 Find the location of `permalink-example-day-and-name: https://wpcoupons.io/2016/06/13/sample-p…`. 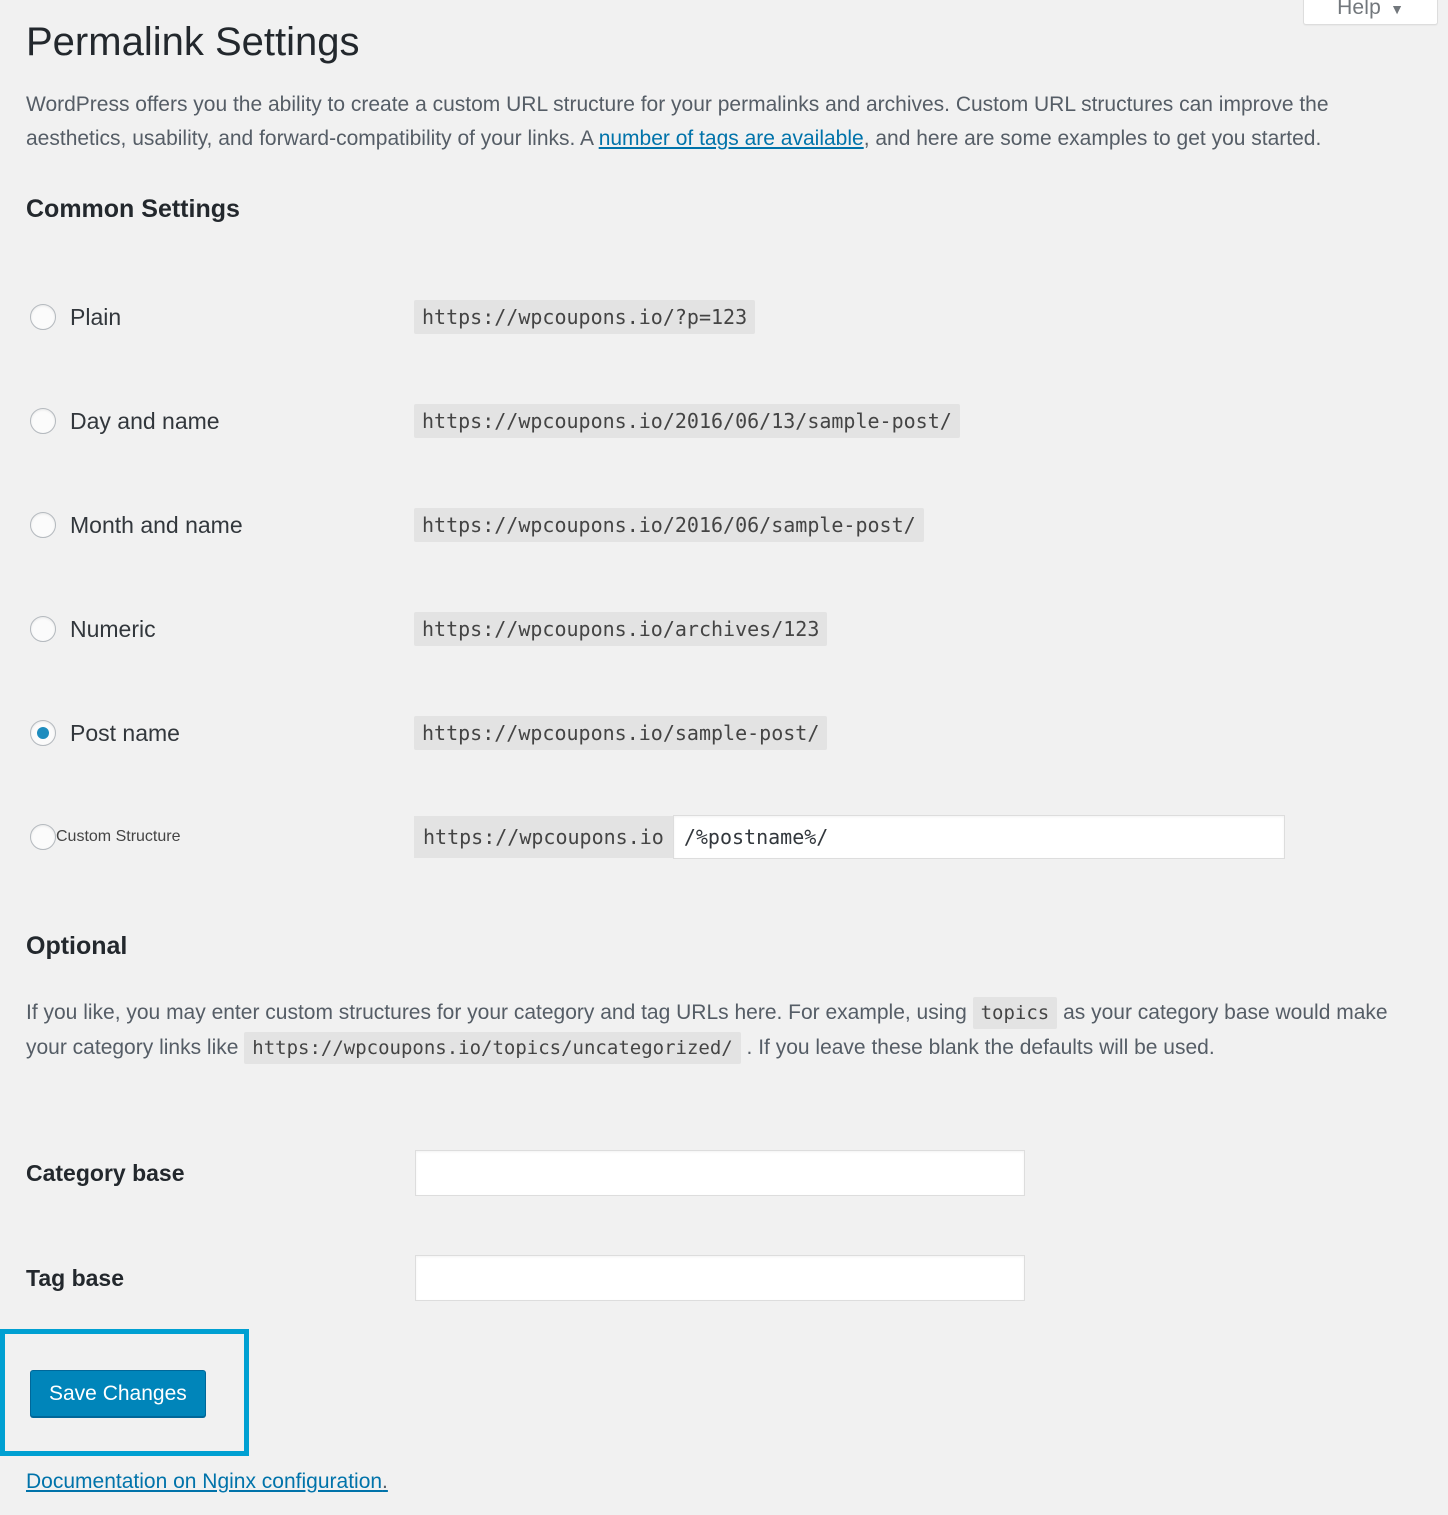

permalink-example-day-and-name: https://wpcoupons.io/2016/06/13/sample-p… is located at coordinates (687, 421).